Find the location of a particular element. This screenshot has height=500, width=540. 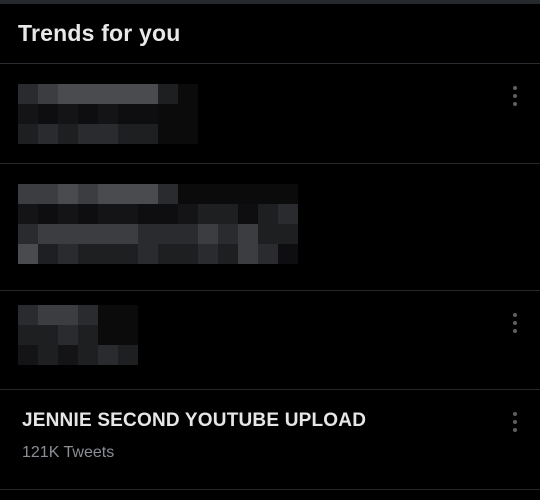

trend-name: JENNIE SECOND YOUTUBE UPLOAD is located at coordinates (194, 420).